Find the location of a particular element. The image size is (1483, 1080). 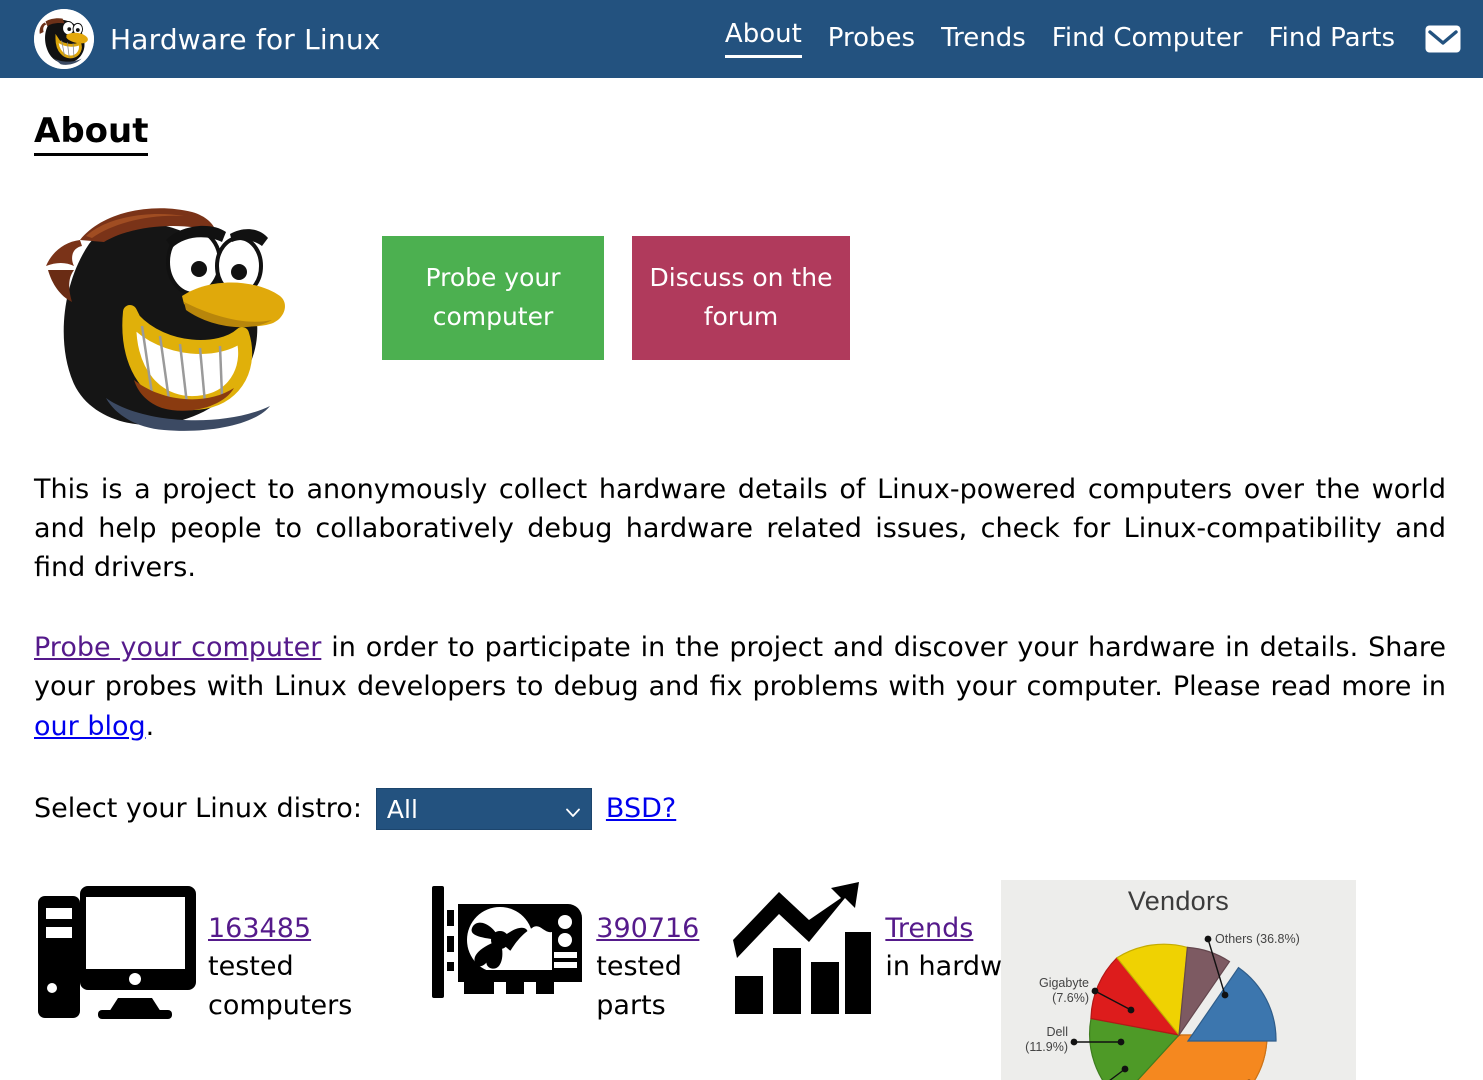

stat-tested-parts: 390716 tested parts is located at coordinates (565, 952).